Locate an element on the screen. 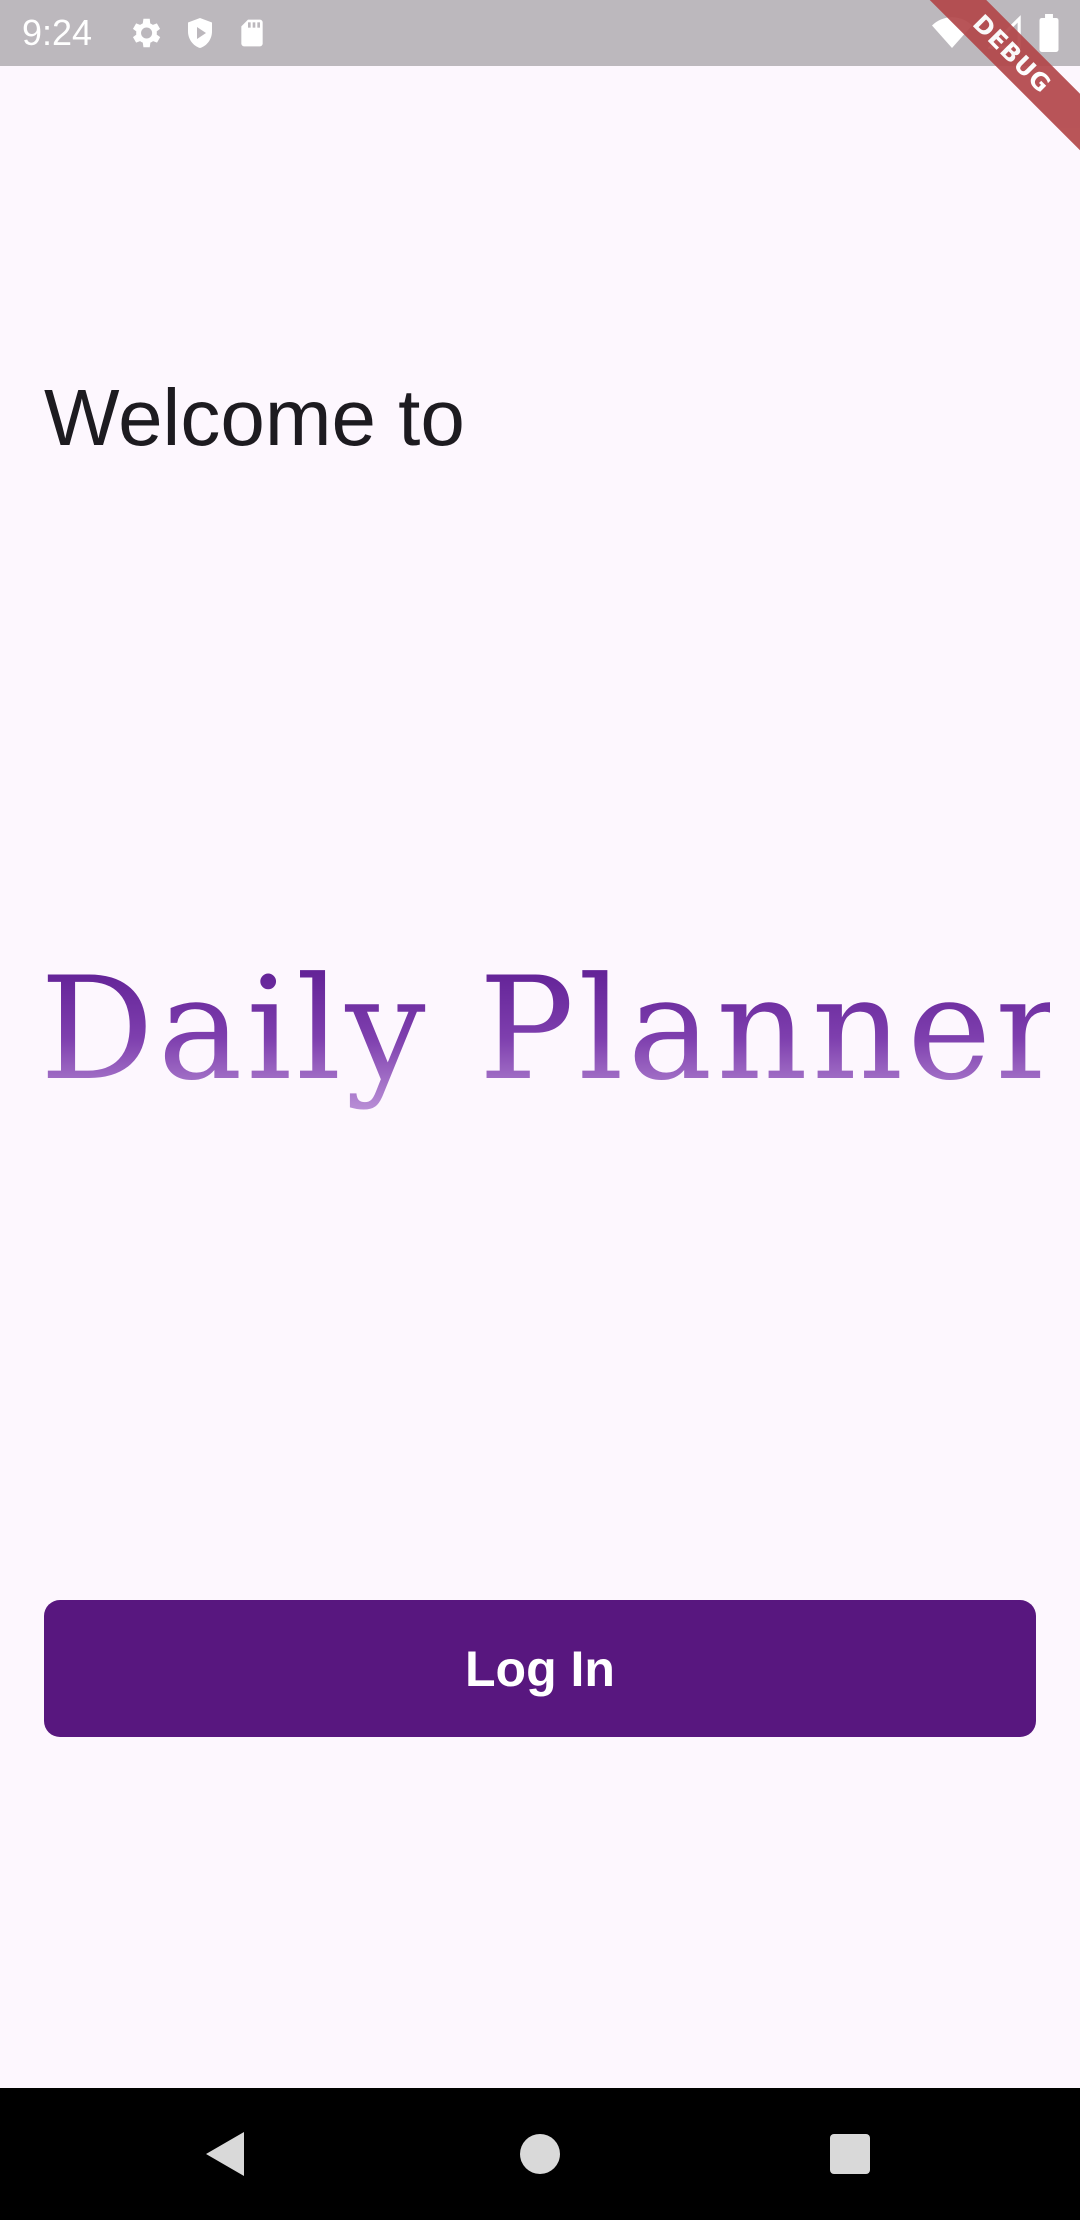  navigation-bar is located at coordinates (540, 2154).